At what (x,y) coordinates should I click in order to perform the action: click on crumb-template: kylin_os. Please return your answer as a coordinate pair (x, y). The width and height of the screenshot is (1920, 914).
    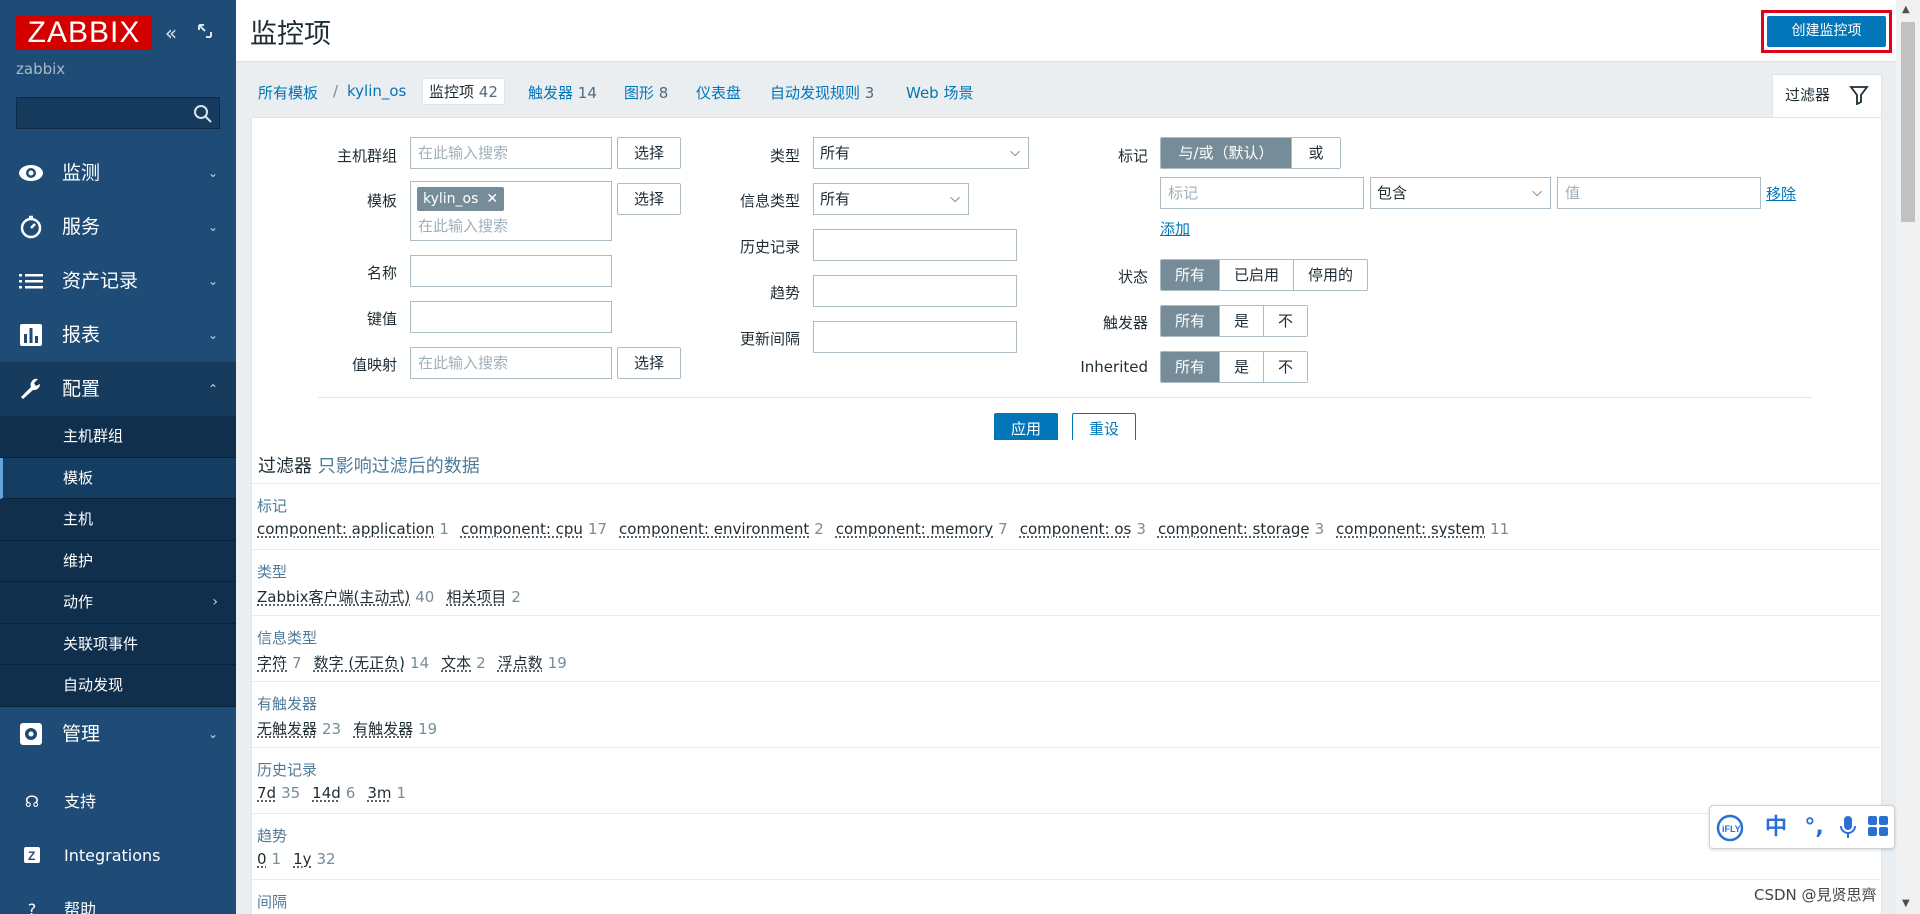
    Looking at the image, I should click on (376, 91).